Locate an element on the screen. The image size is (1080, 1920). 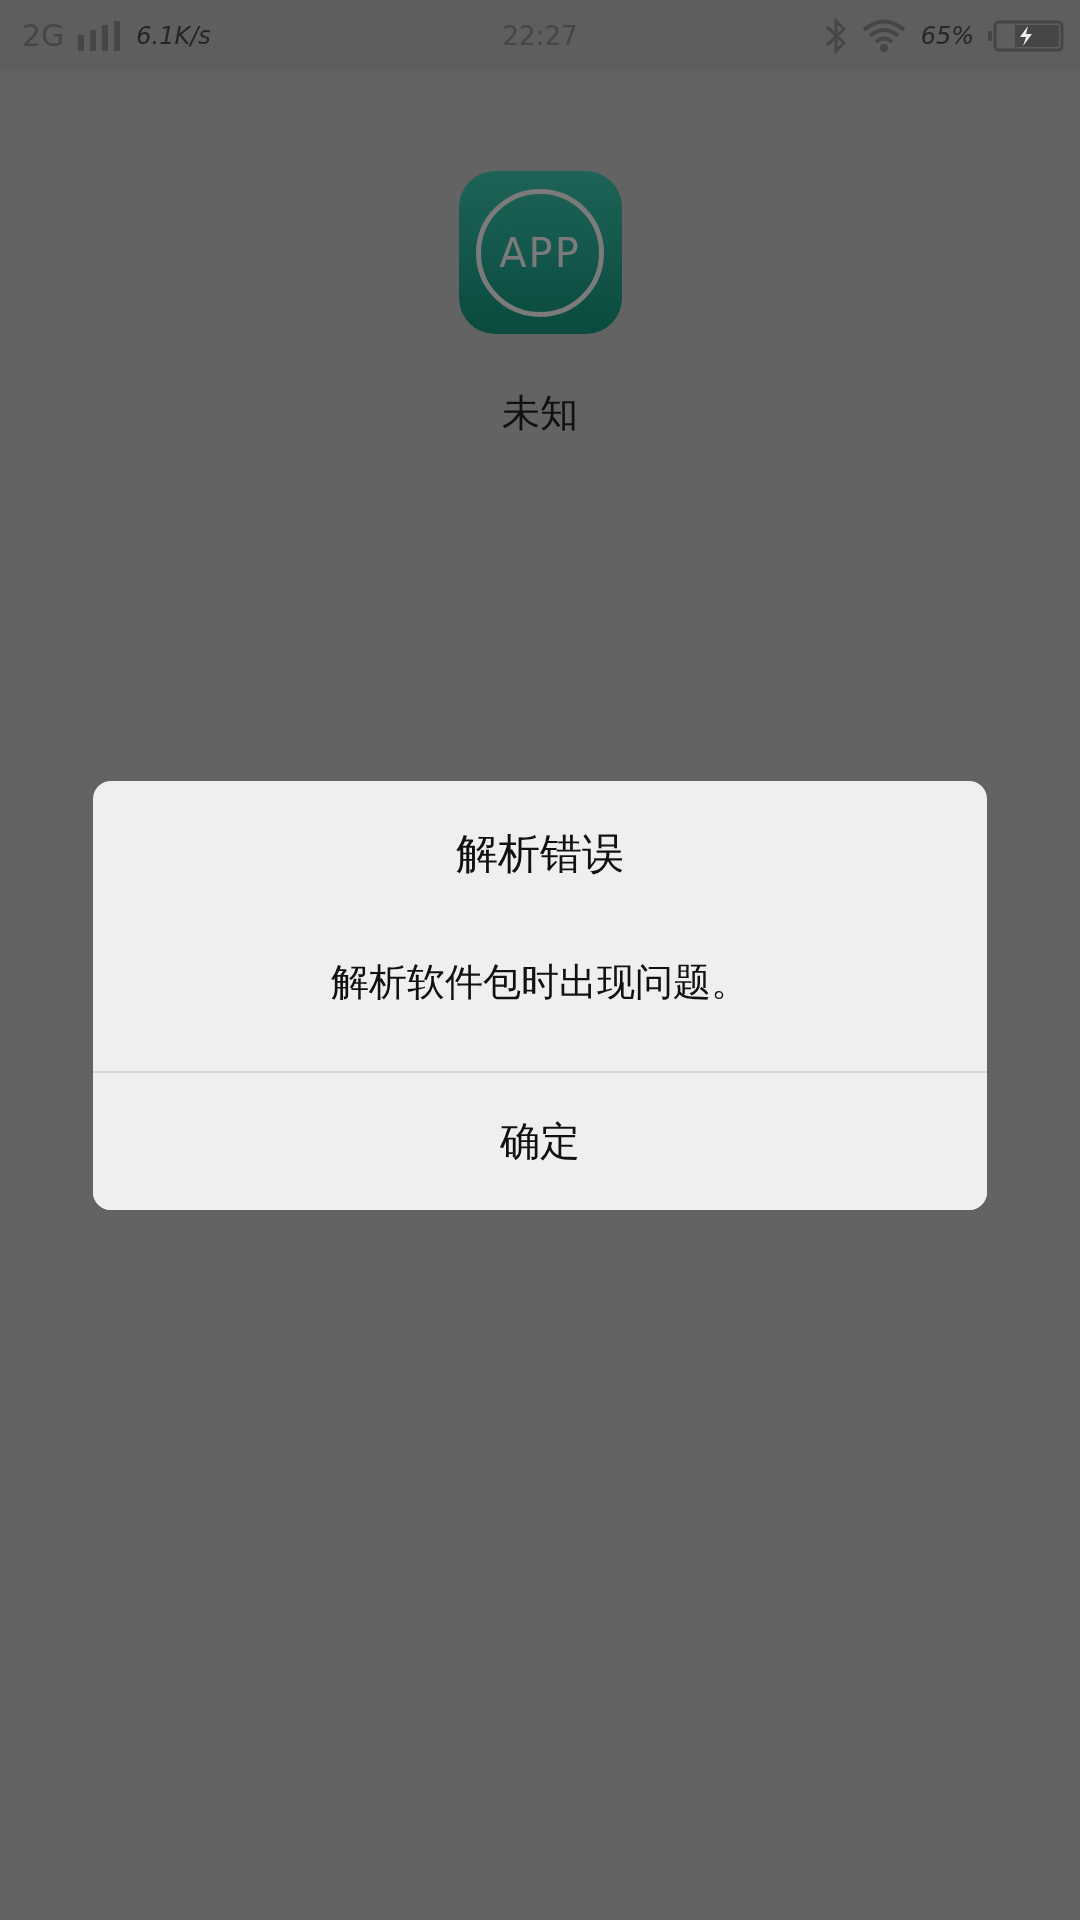
app-icon: APP is located at coordinates (540, 252).